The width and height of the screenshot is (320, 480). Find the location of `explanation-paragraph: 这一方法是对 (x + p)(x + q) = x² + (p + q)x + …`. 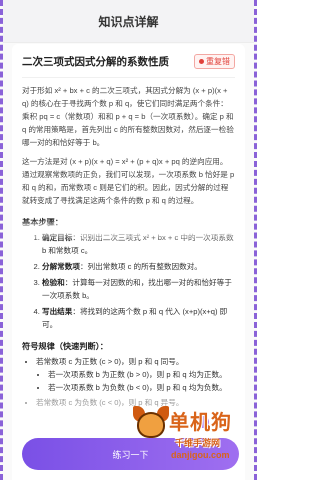

explanation-paragraph: 这一方法是对 (x + p)(x + q) = x² + (p + q)x + … is located at coordinates (128, 181).